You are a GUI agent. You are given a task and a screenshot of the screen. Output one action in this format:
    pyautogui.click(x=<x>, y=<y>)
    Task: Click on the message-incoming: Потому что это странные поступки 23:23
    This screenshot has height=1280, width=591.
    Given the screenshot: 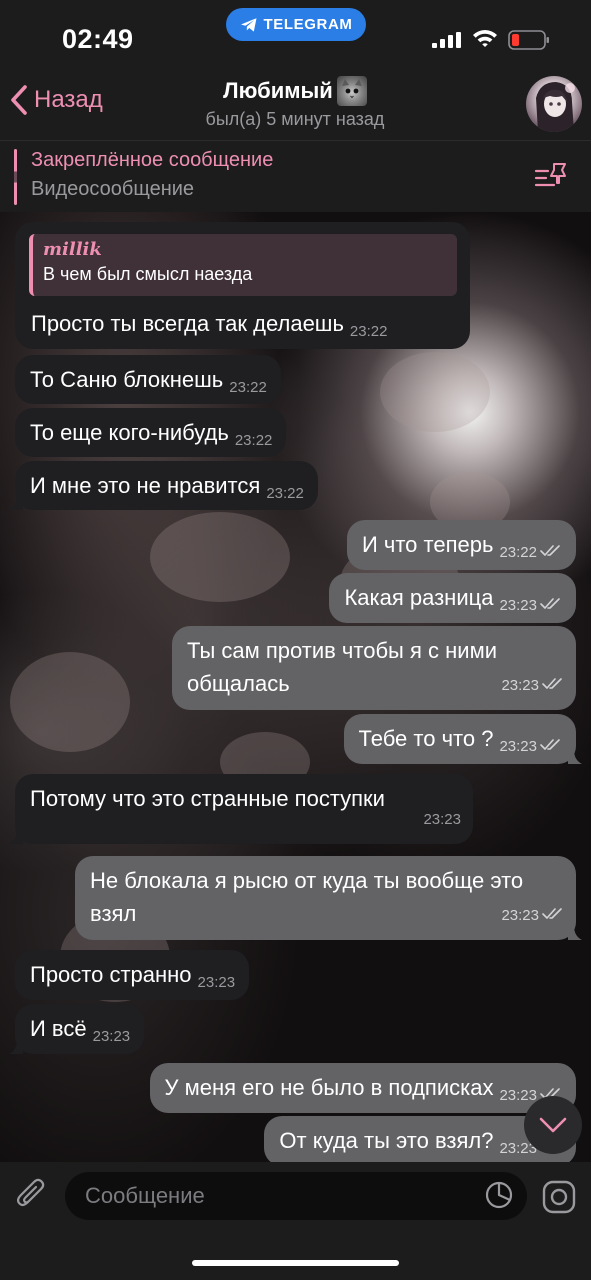 What is the action you would take?
    pyautogui.click(x=241, y=809)
    